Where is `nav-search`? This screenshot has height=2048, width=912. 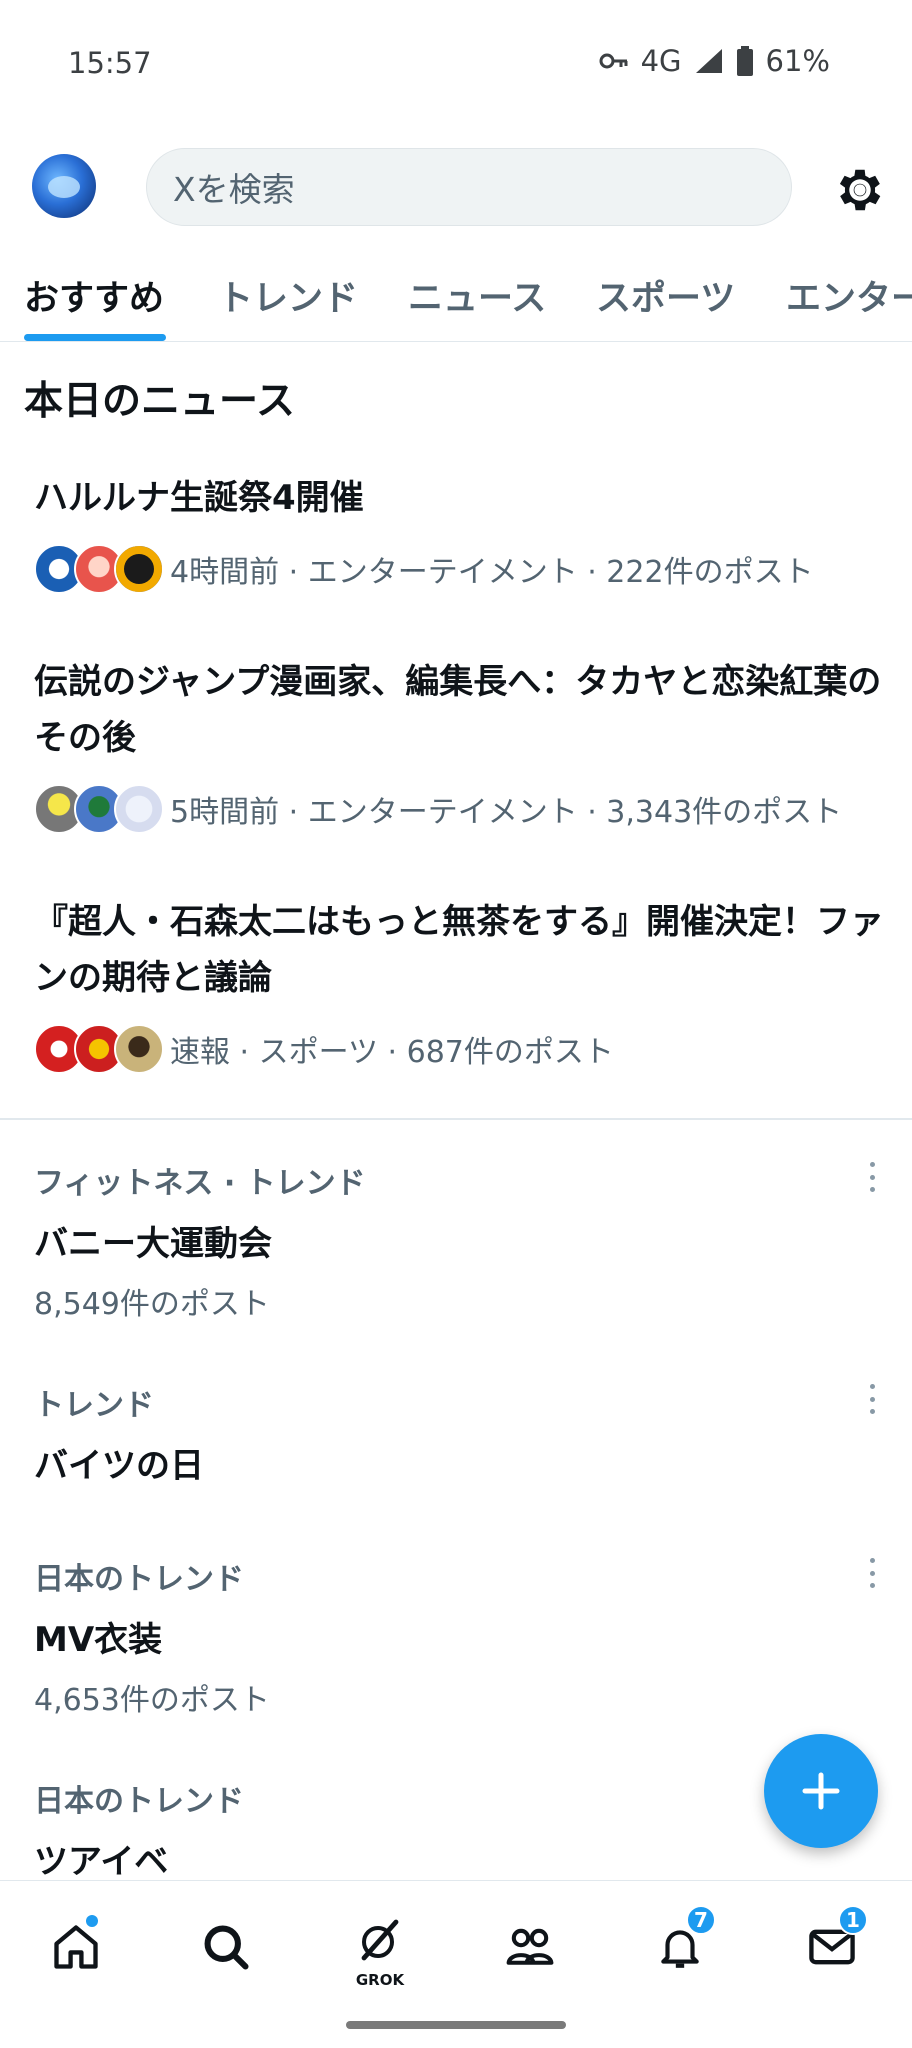
nav-search is located at coordinates (226, 1947).